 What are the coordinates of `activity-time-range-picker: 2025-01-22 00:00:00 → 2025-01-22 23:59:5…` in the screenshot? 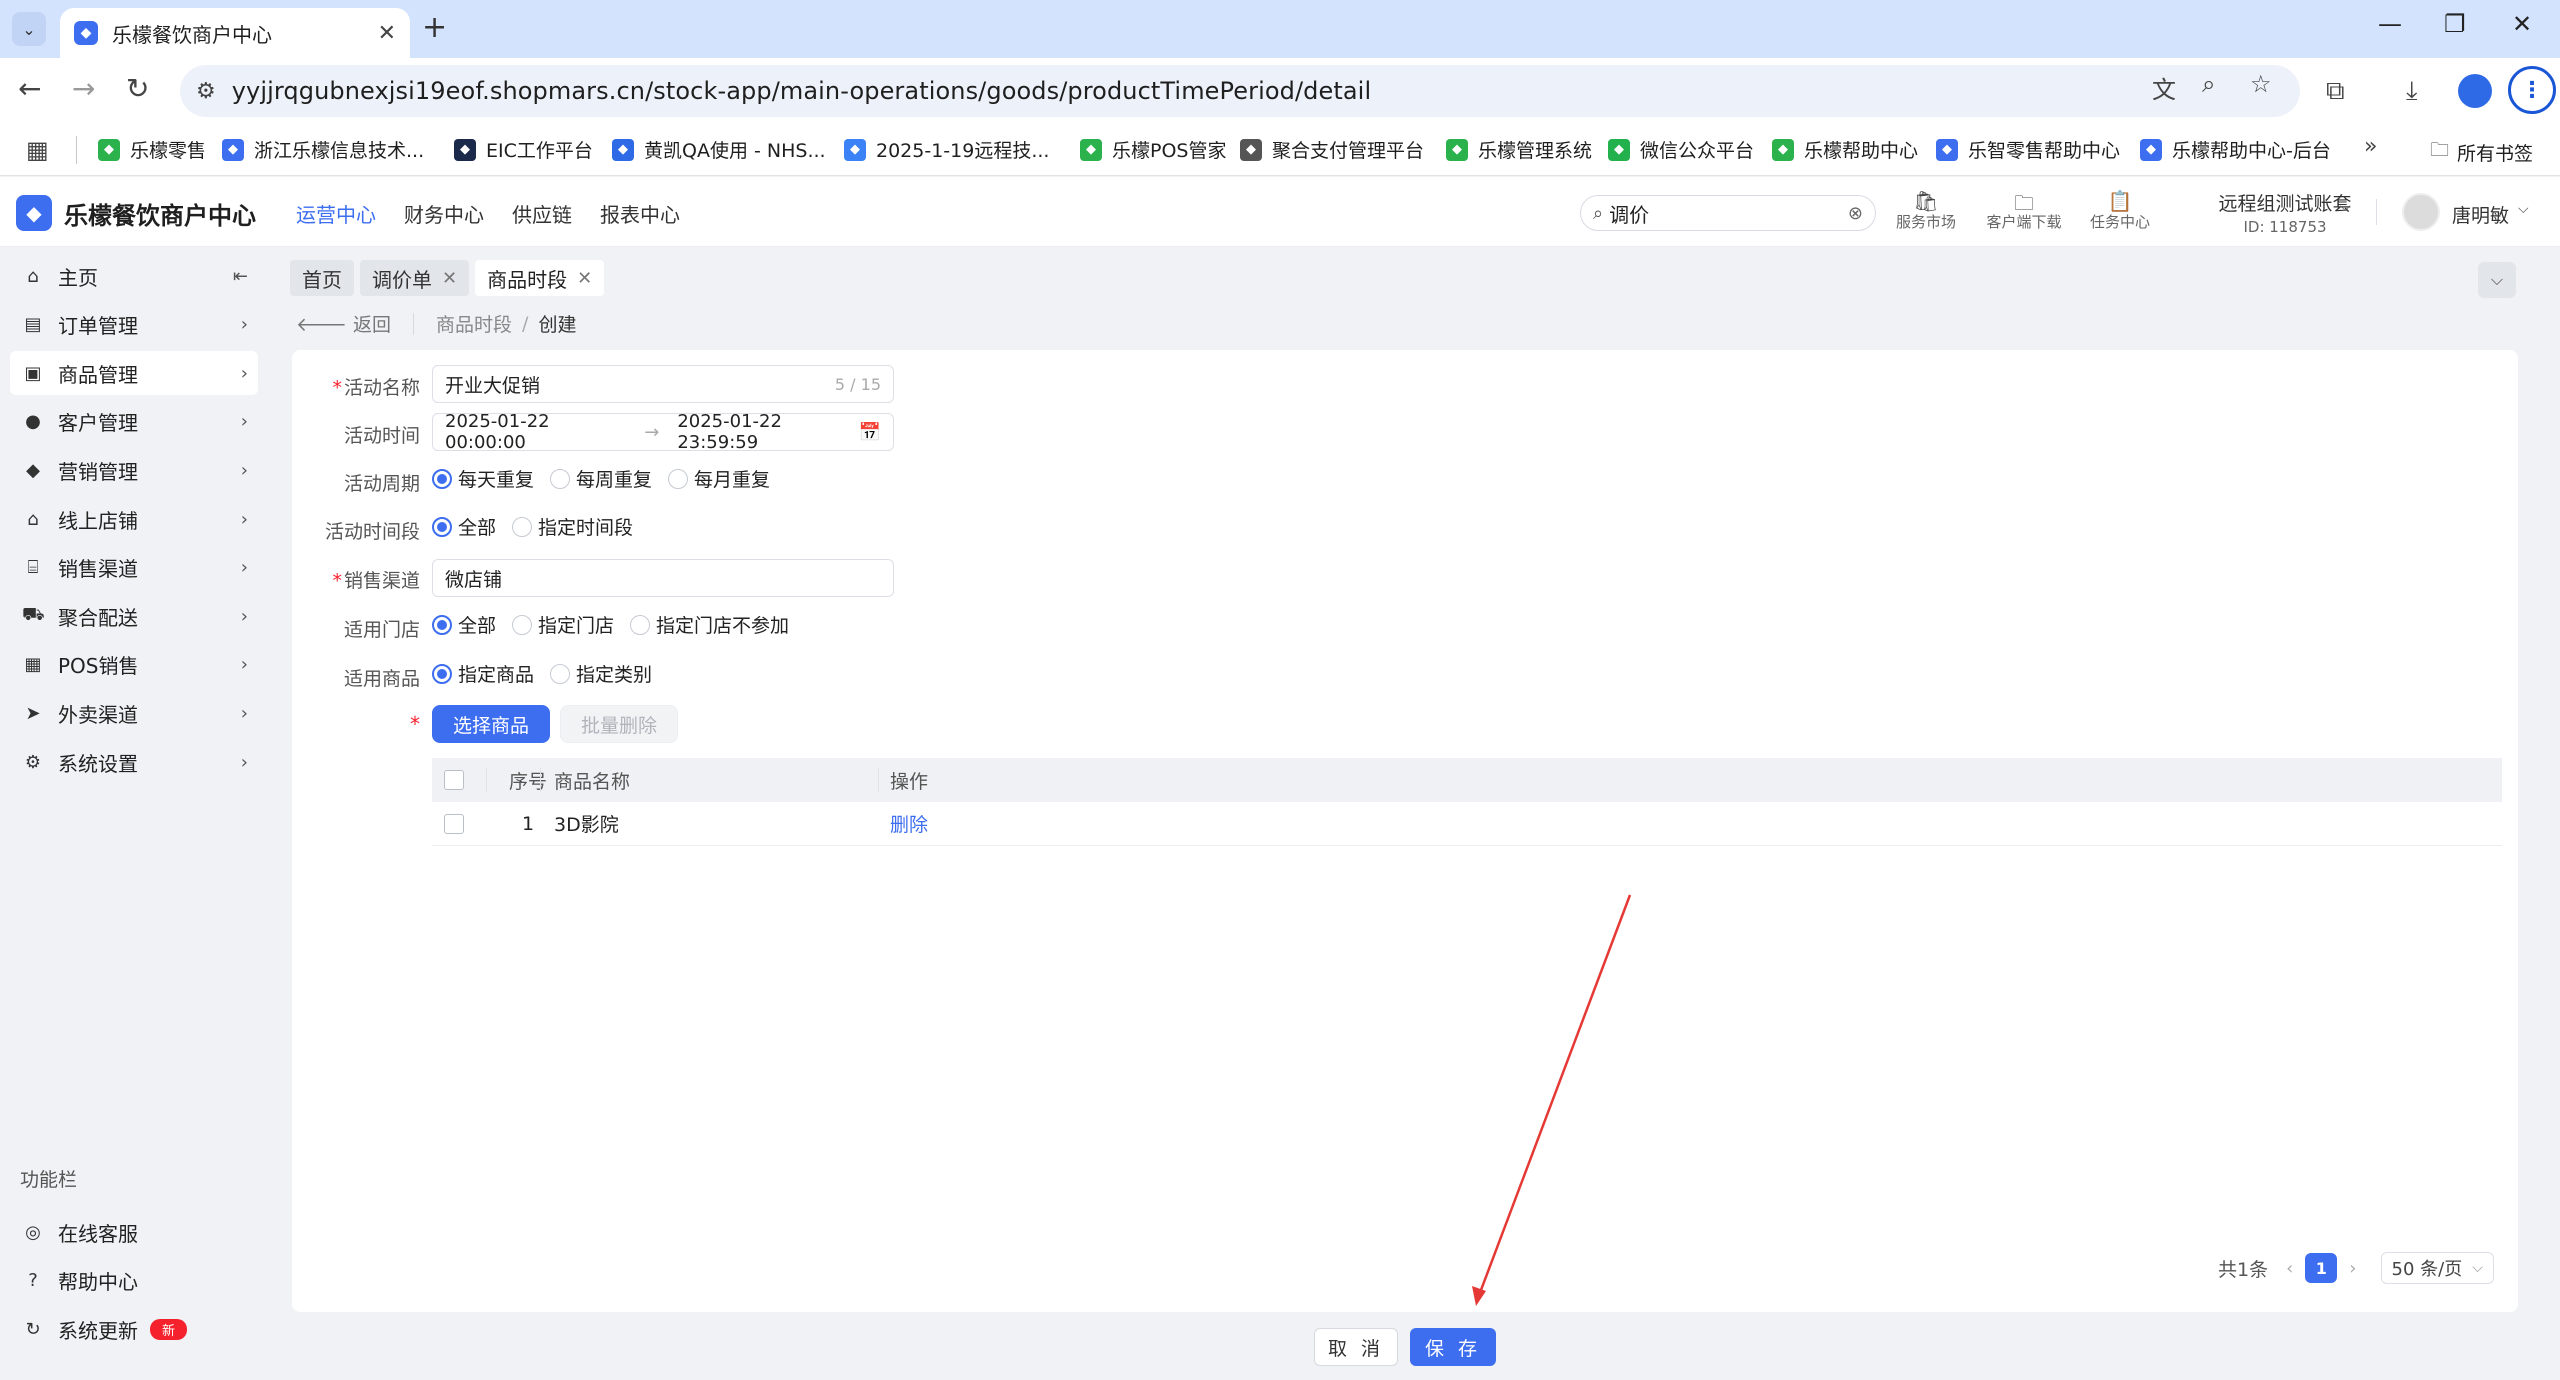 It's located at (663, 432).